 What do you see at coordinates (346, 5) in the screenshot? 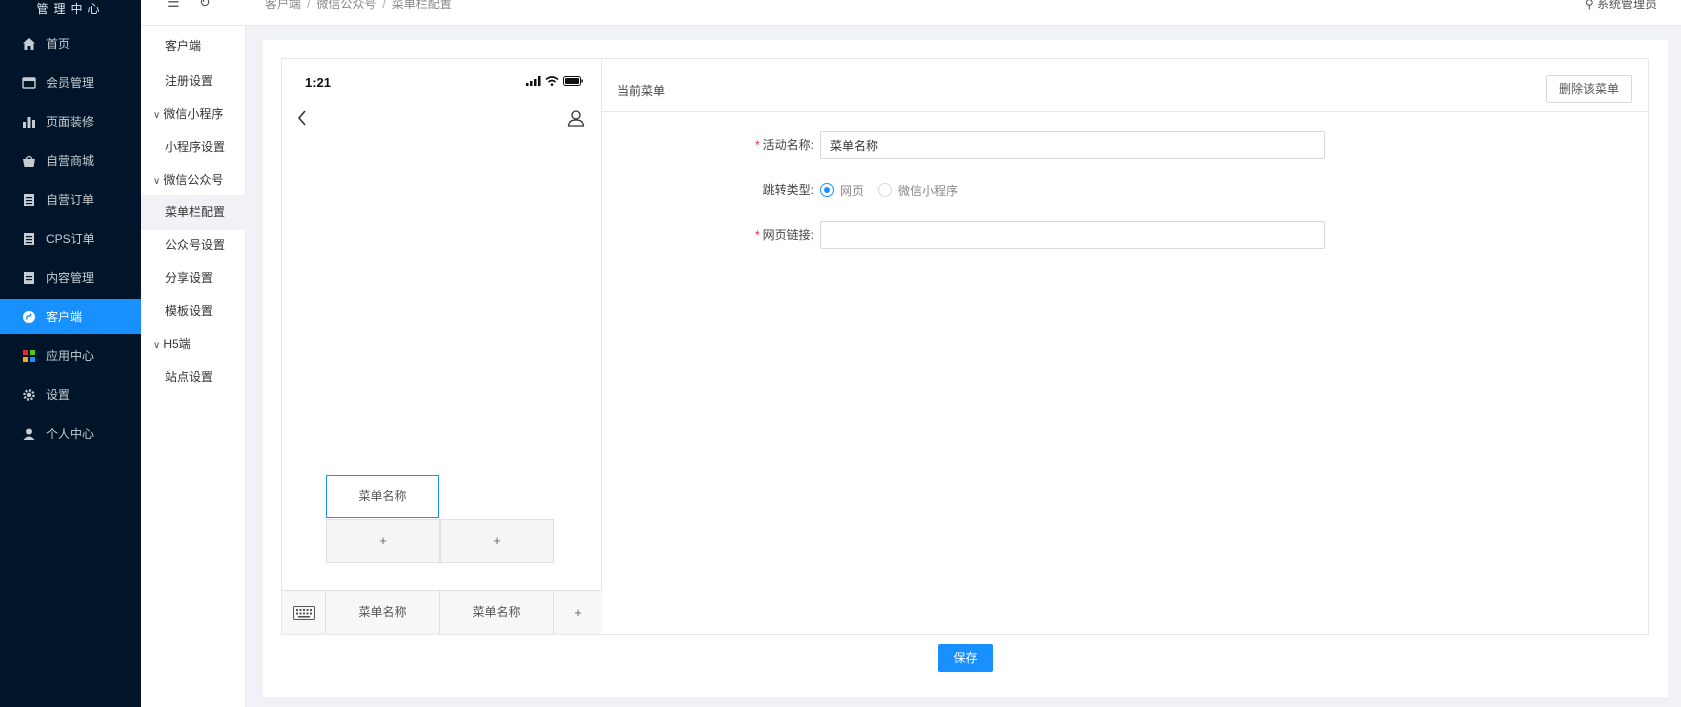
I see `breadcrumb-item: 微信公众号` at bounding box center [346, 5].